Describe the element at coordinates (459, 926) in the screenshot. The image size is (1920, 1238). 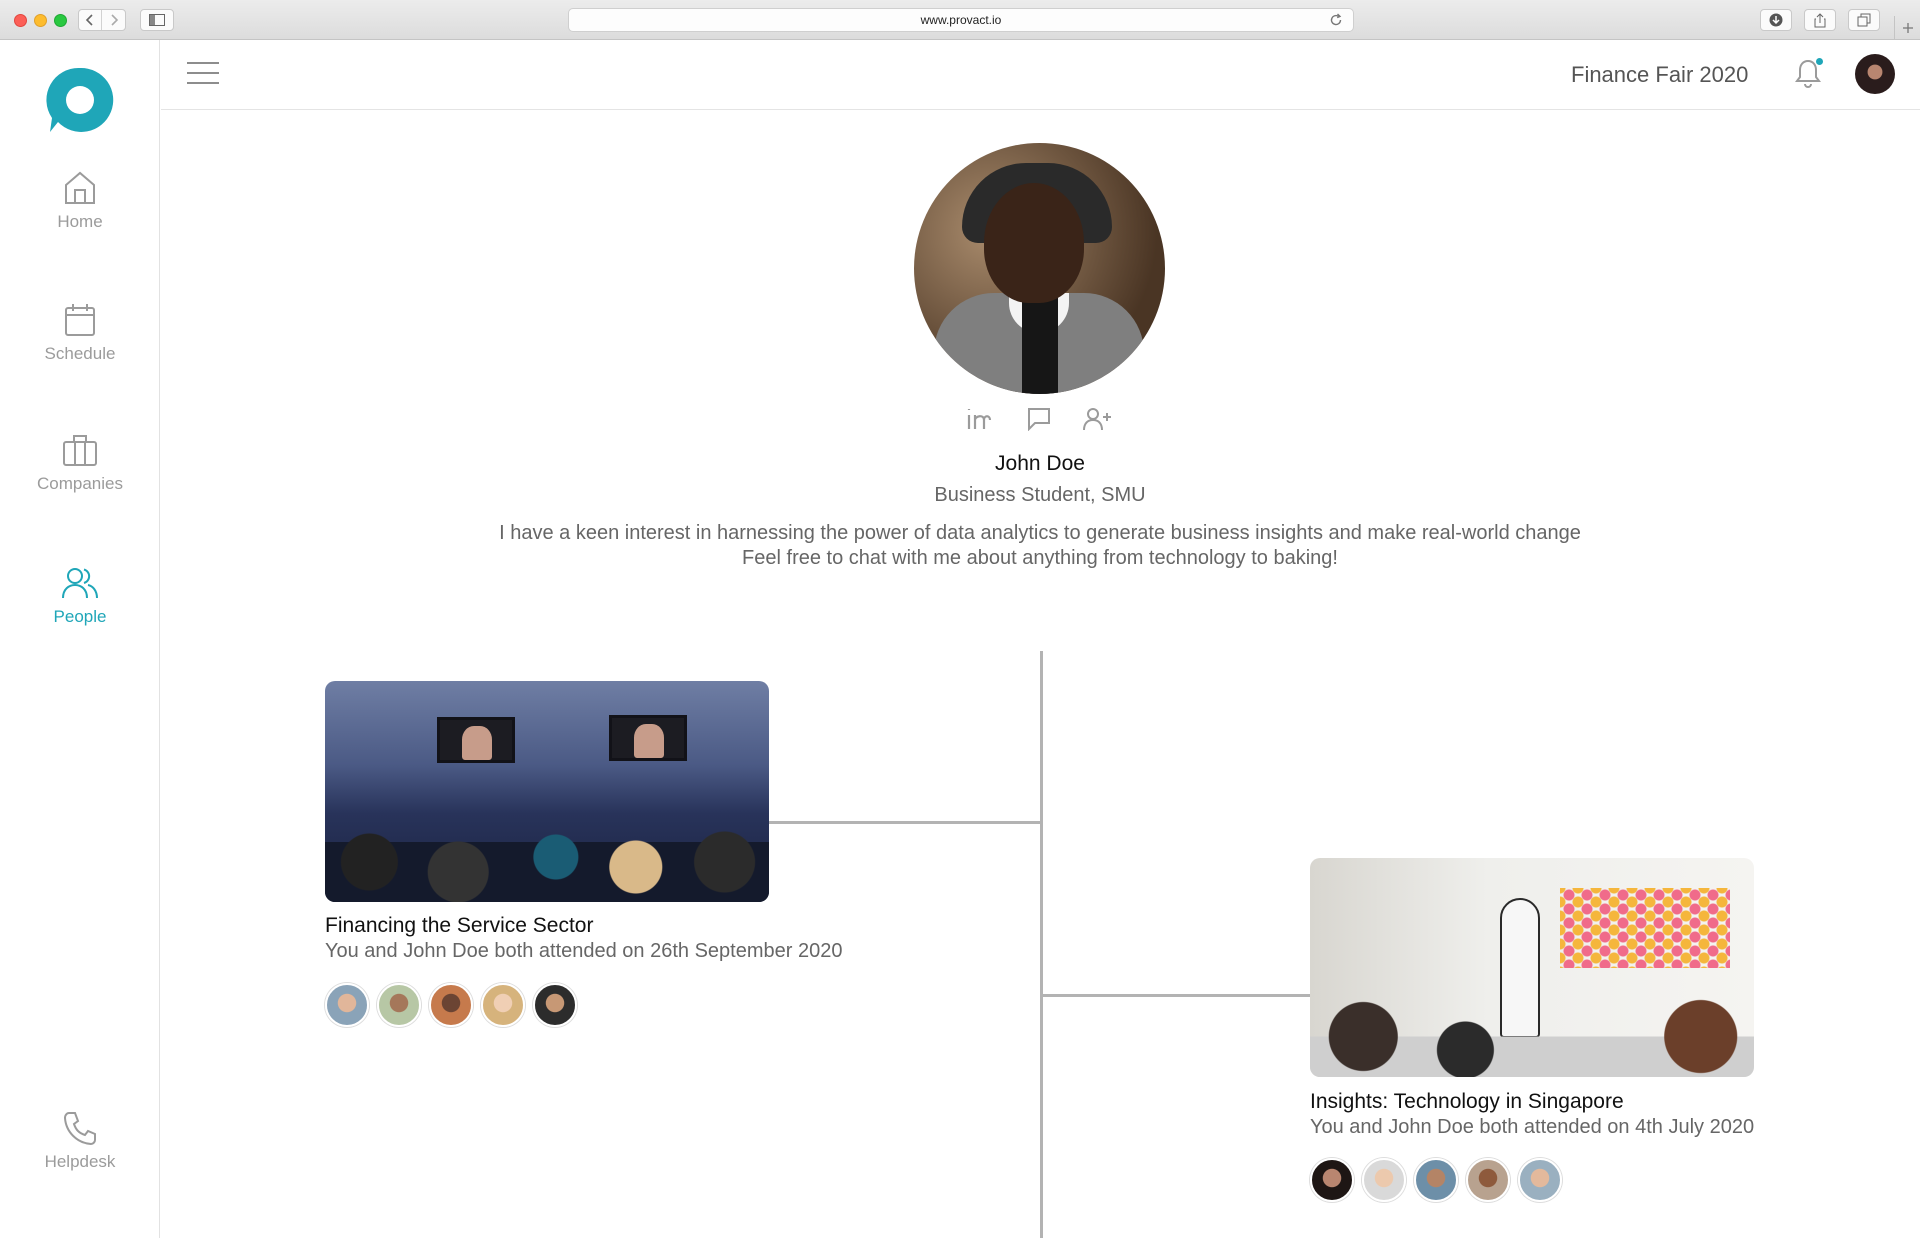
I see `event-title: Financing the Service Sector` at that location.